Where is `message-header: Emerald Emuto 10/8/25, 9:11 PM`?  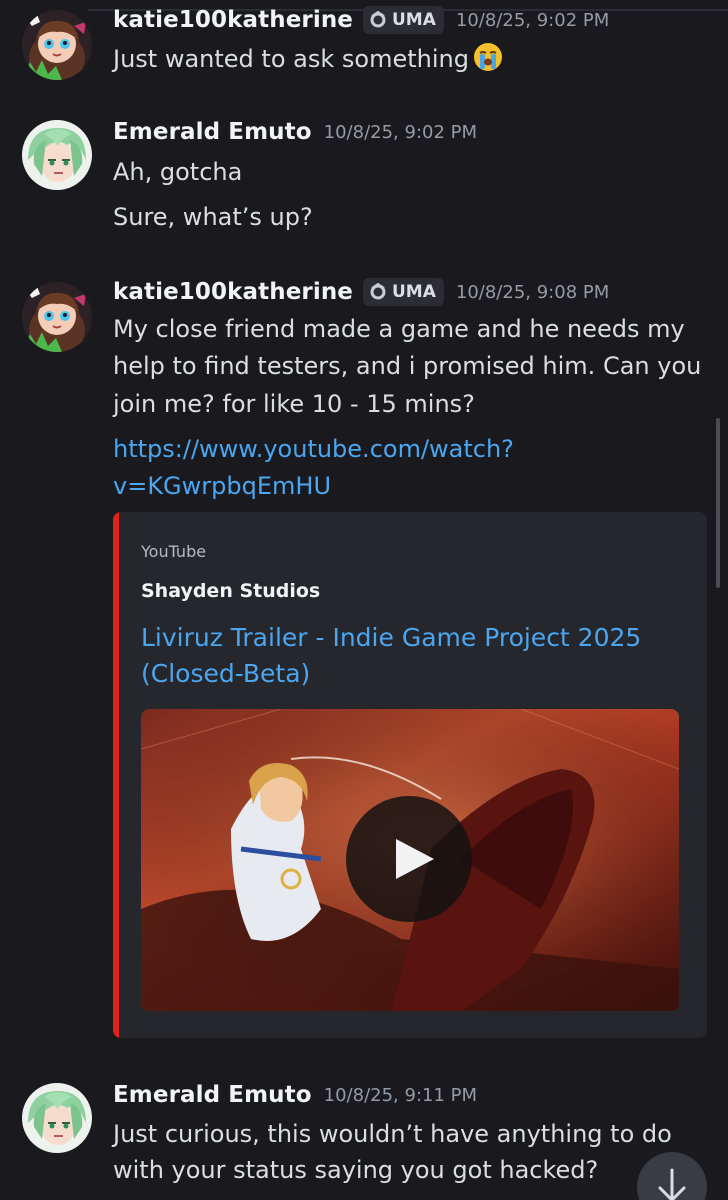 message-header: Emerald Emuto 10/8/25, 9:11 PM is located at coordinates (295, 1095).